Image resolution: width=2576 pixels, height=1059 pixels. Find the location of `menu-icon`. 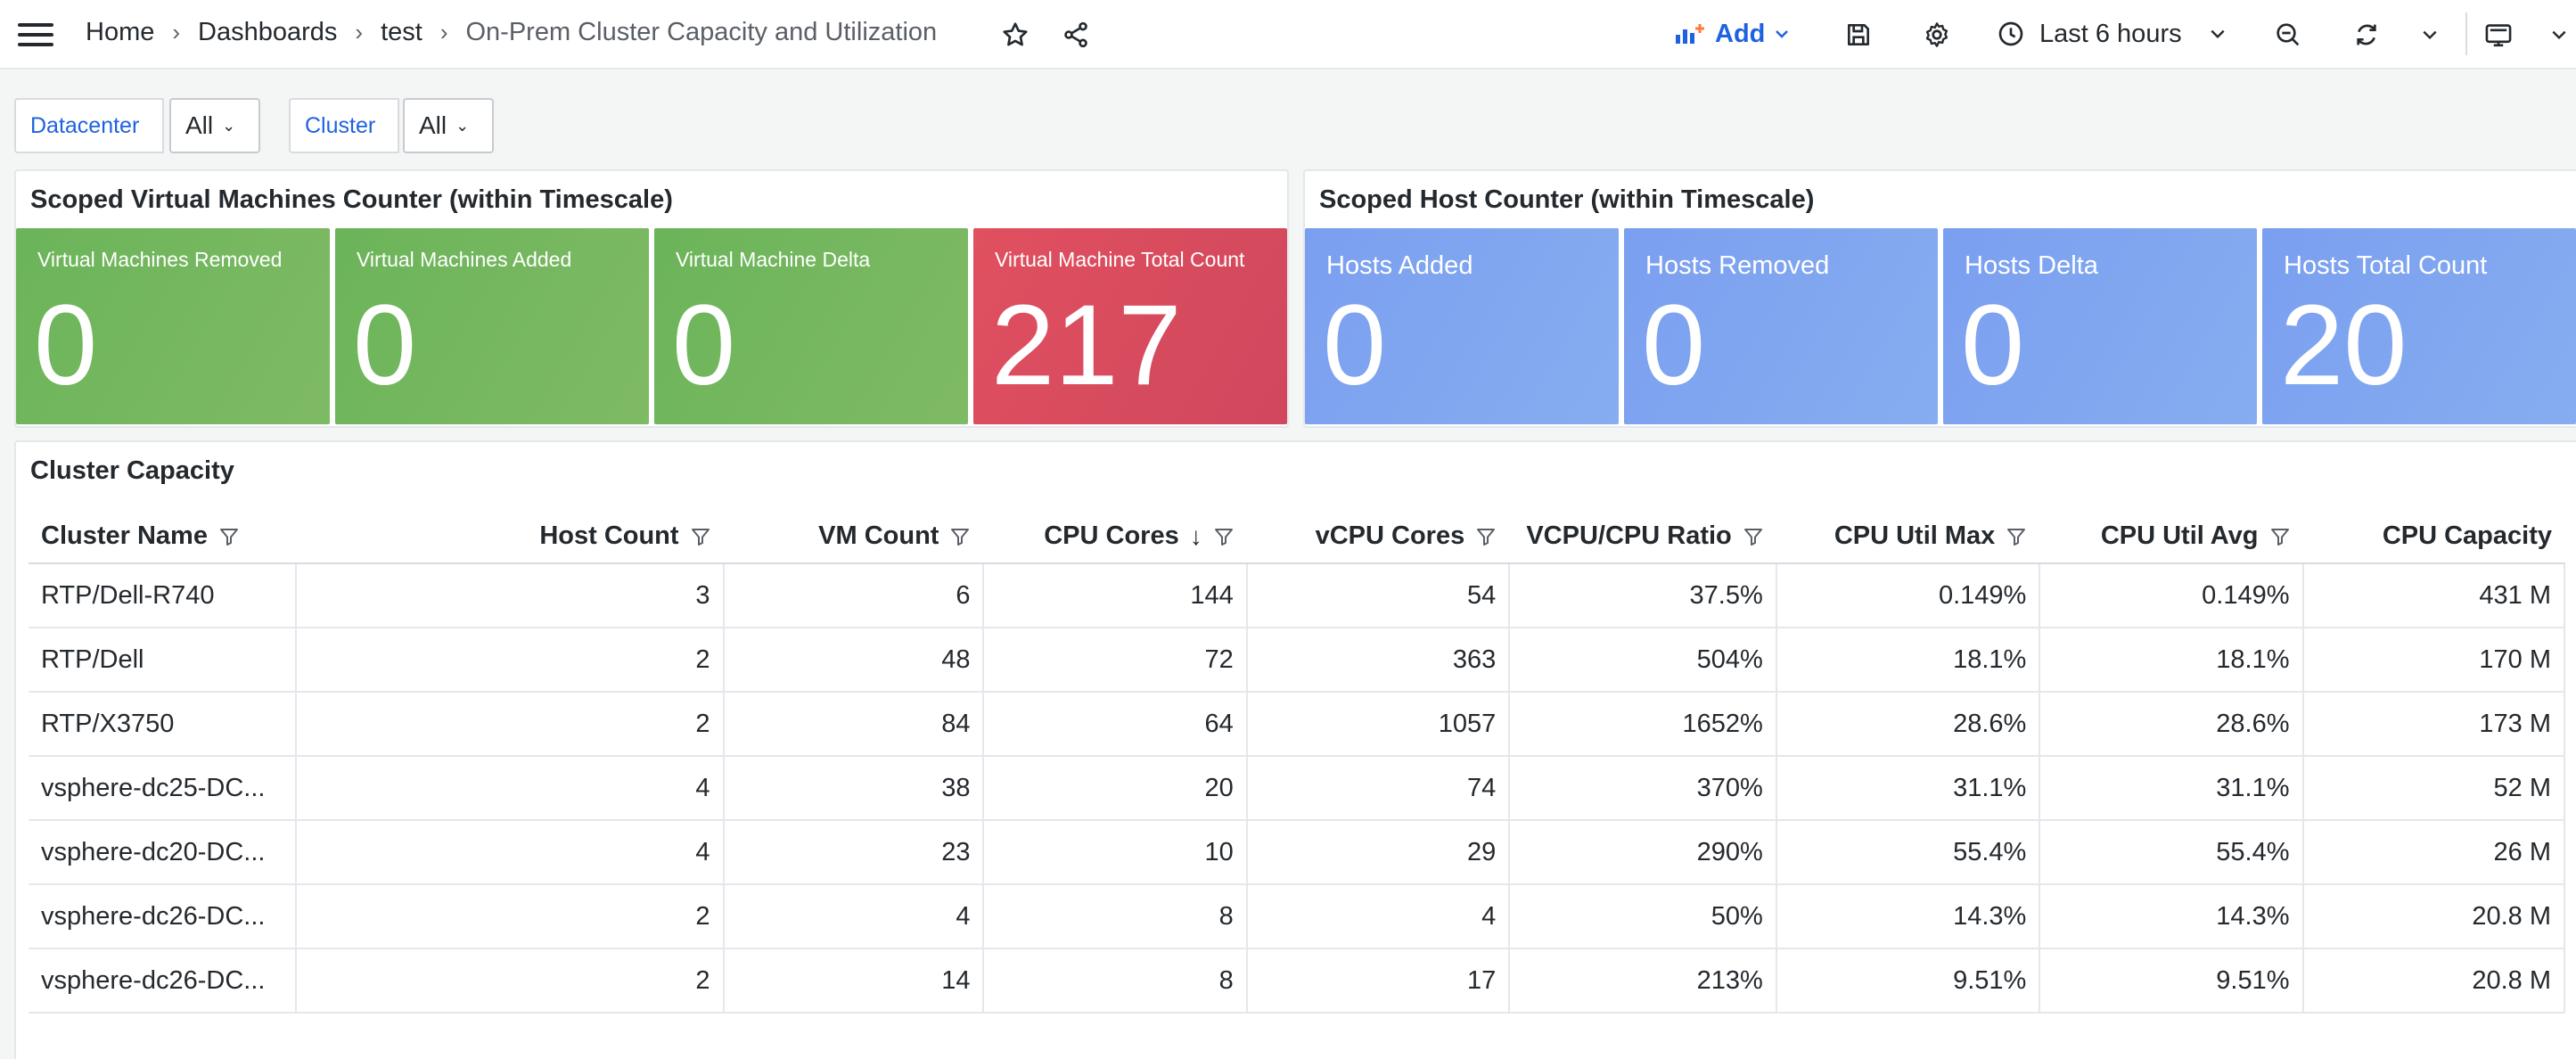

menu-icon is located at coordinates (35, 35).